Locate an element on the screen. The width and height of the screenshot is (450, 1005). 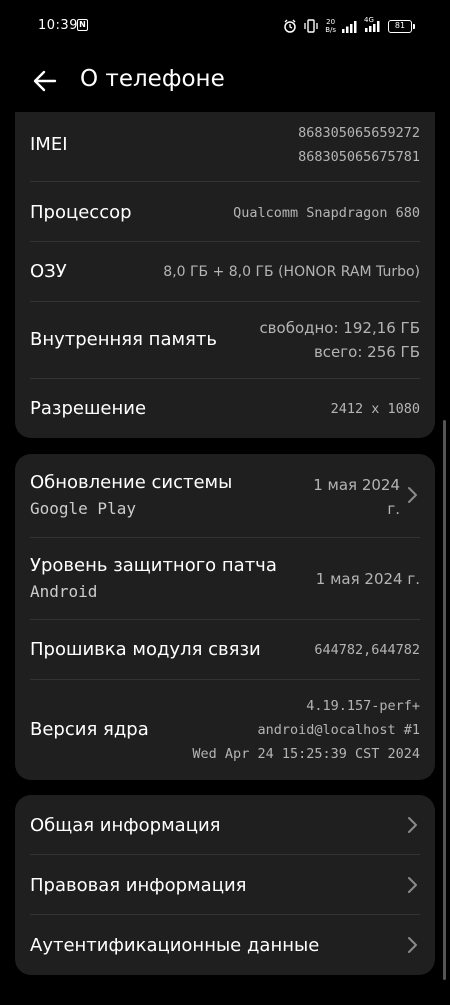
signal-icon is located at coordinates (349, 26).